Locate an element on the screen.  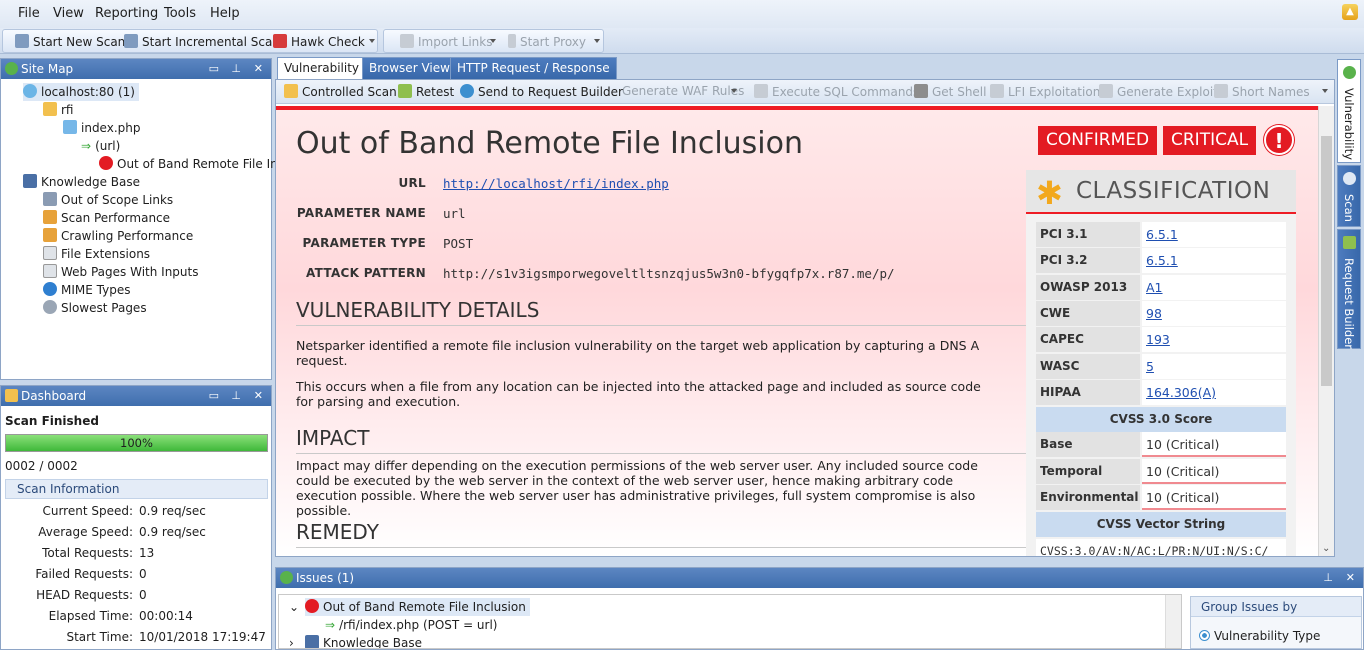
send-to-request-builder-button: Send to Request Builder is located at coordinates (541, 91).